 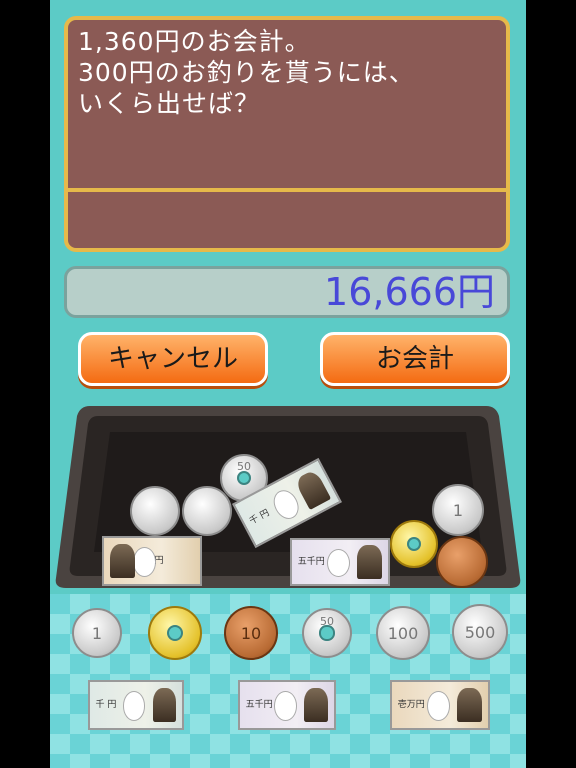 What do you see at coordinates (173, 359) in the screenshot?
I see `cancel-button: キャンセル` at bounding box center [173, 359].